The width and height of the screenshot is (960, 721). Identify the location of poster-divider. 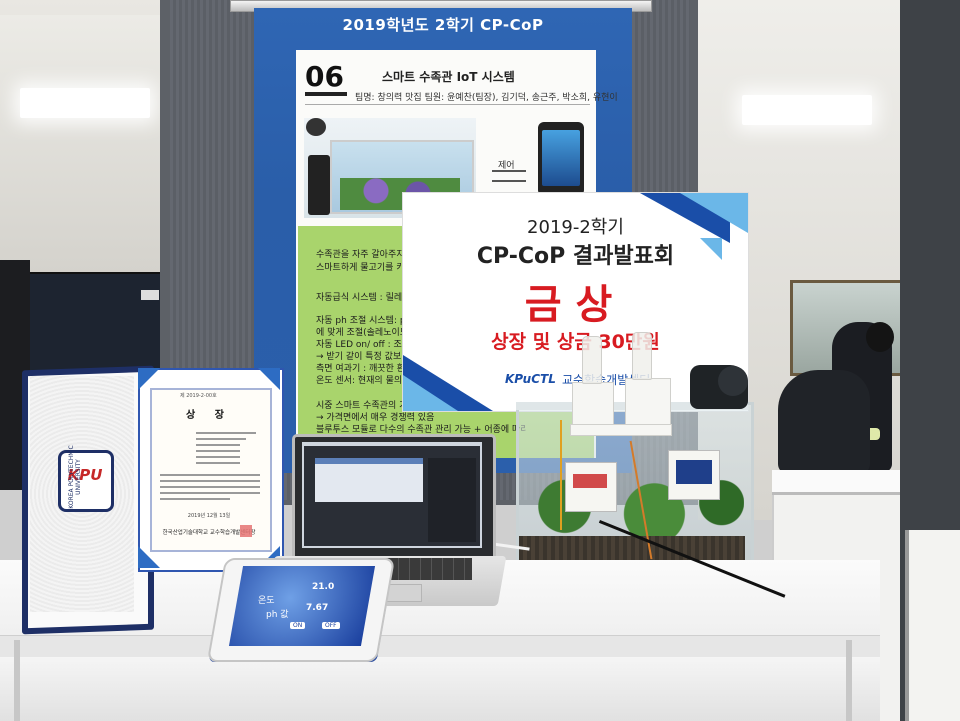
(447, 104).